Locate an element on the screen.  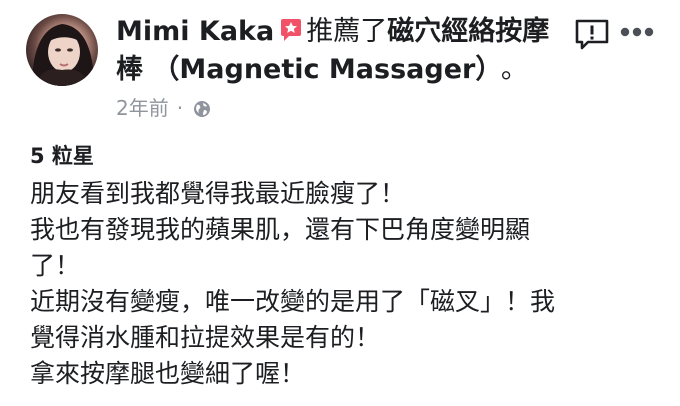
recommend-badge-icon is located at coordinates (291, 30).